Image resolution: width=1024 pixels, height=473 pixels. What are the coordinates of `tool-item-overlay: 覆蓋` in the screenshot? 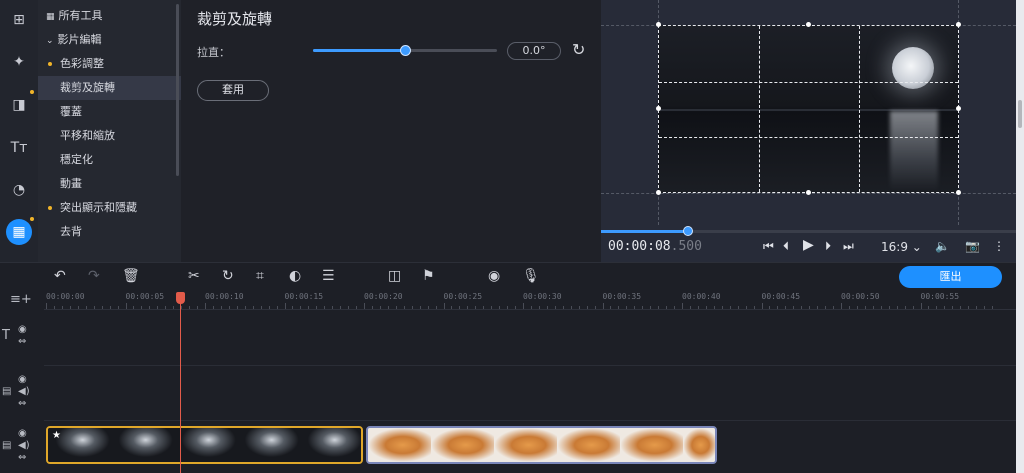 It's located at (109, 112).